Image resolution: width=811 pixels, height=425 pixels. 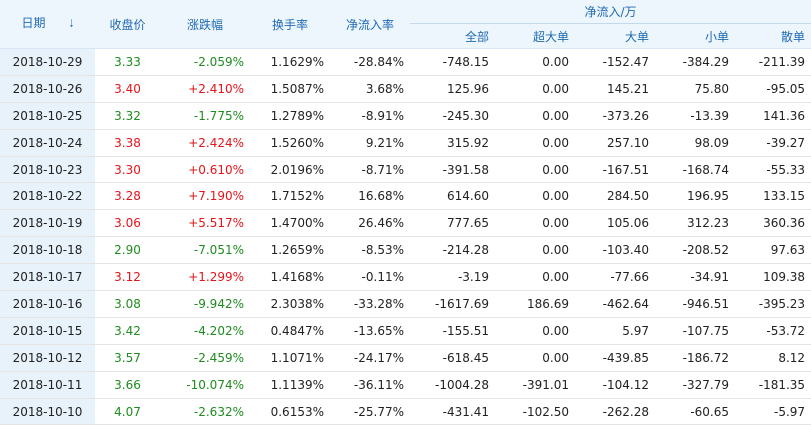 What do you see at coordinates (615, 170) in the screenshot?
I see `cell-large: -167.51` at bounding box center [615, 170].